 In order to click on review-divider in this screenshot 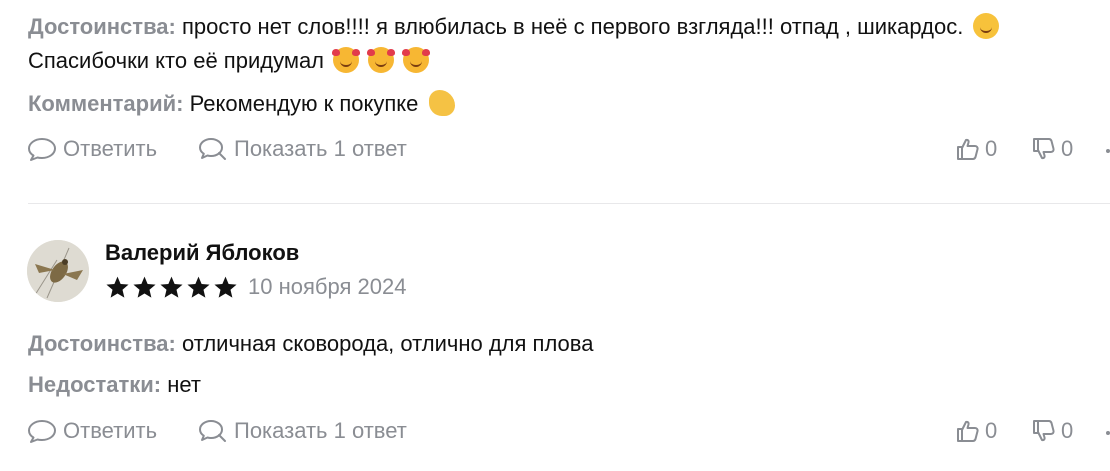, I will do `click(569, 203)`.